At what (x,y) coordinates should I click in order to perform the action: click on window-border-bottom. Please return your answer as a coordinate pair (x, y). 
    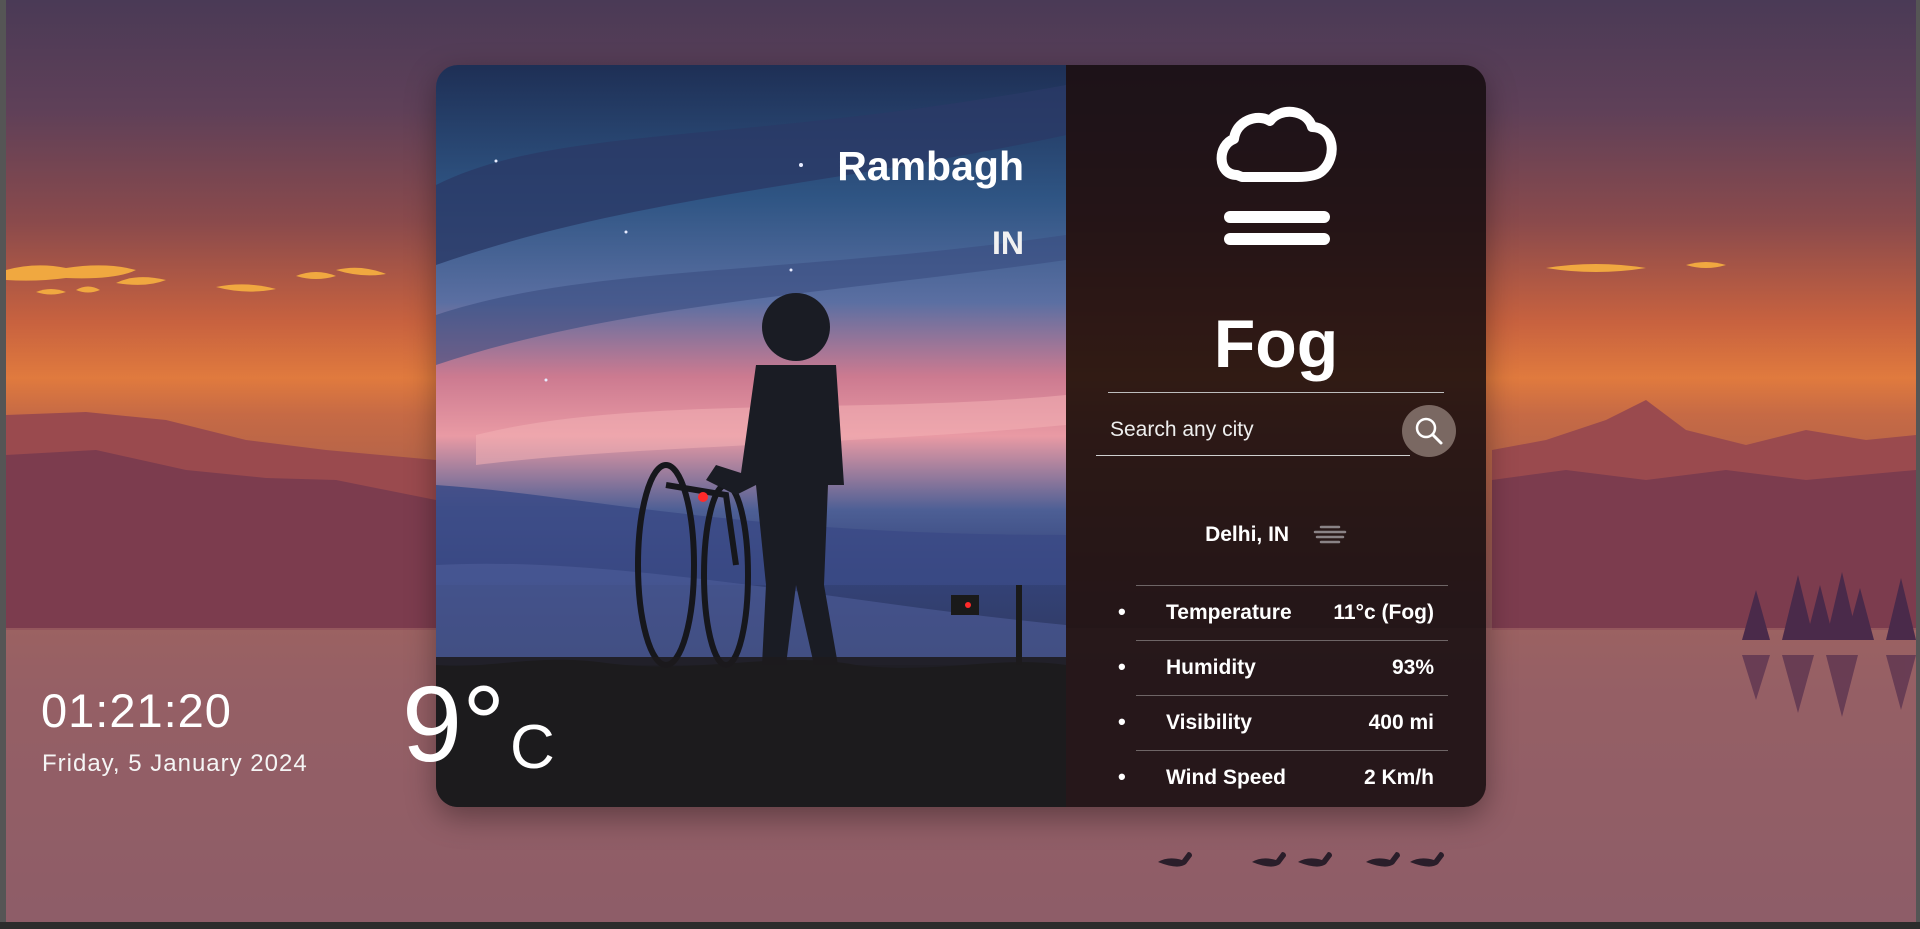
    Looking at the image, I should click on (960, 925).